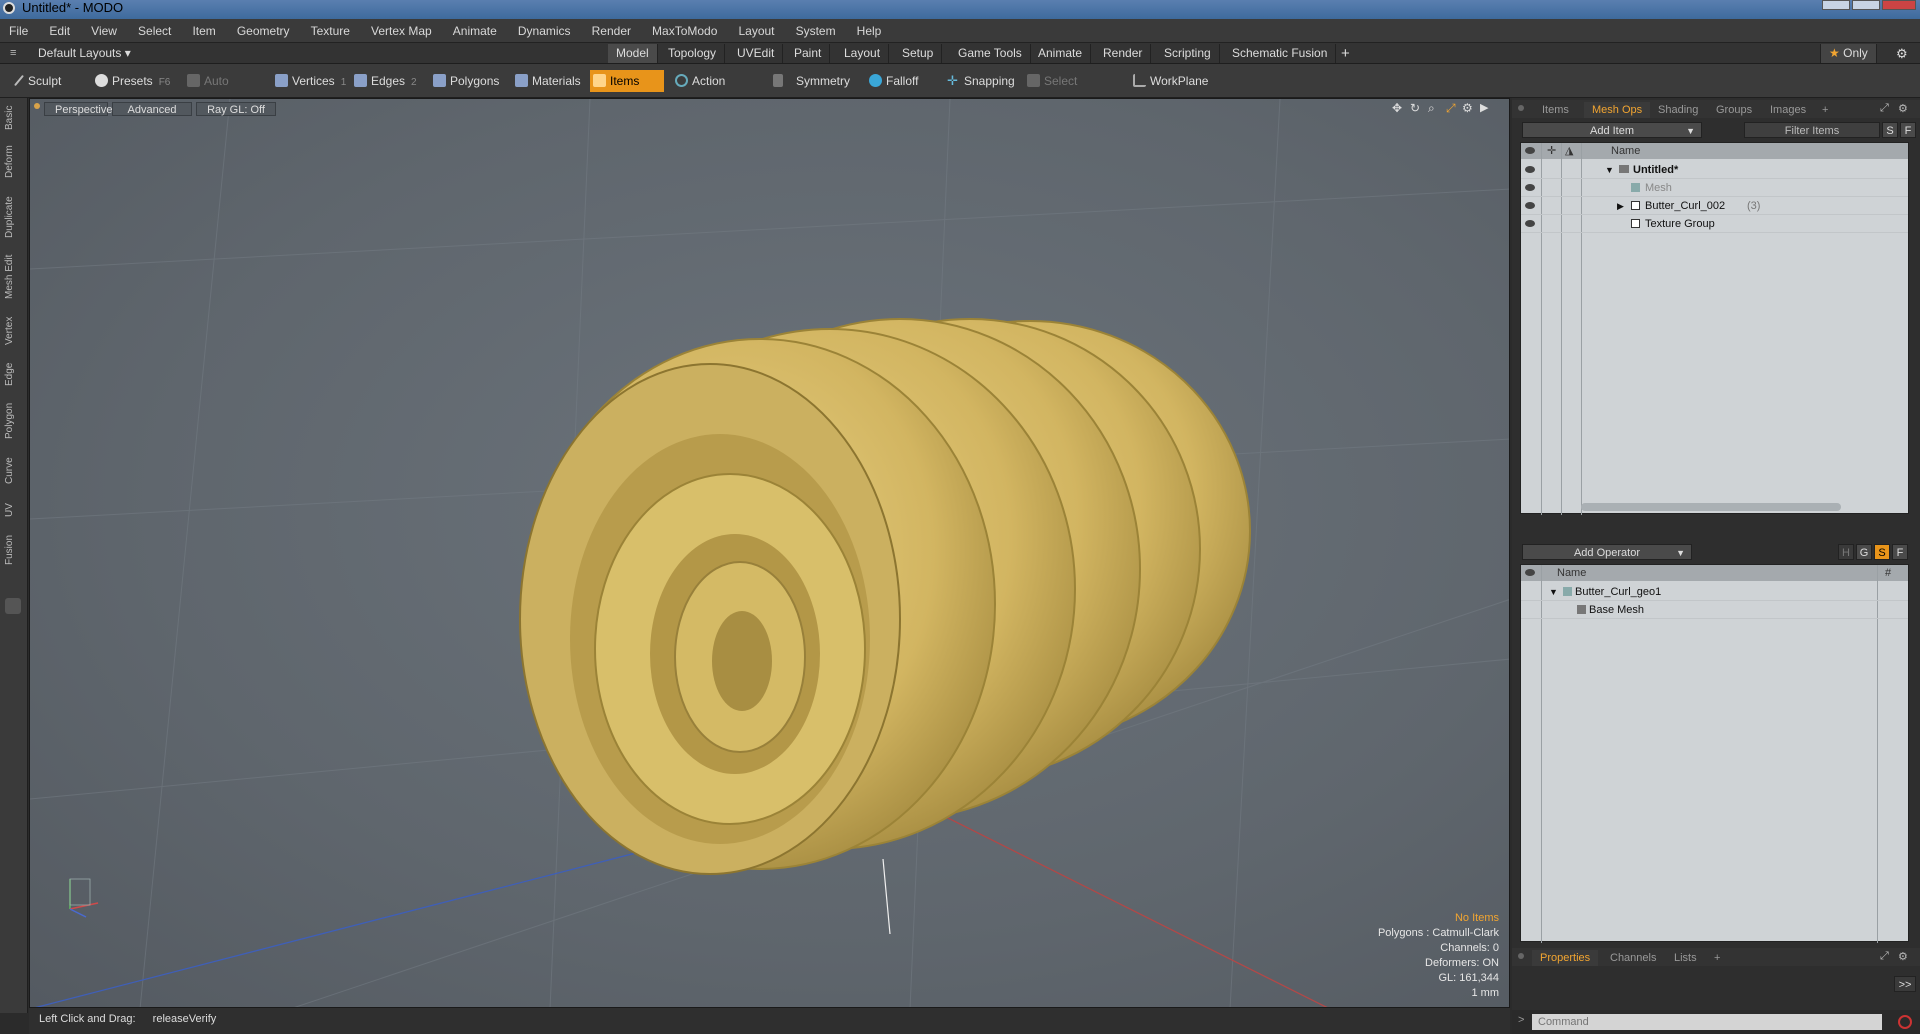 The width and height of the screenshot is (1920, 1034). Describe the element at coordinates (1620, 206) in the screenshot. I see `expand-triangle-icon: ▶` at that location.